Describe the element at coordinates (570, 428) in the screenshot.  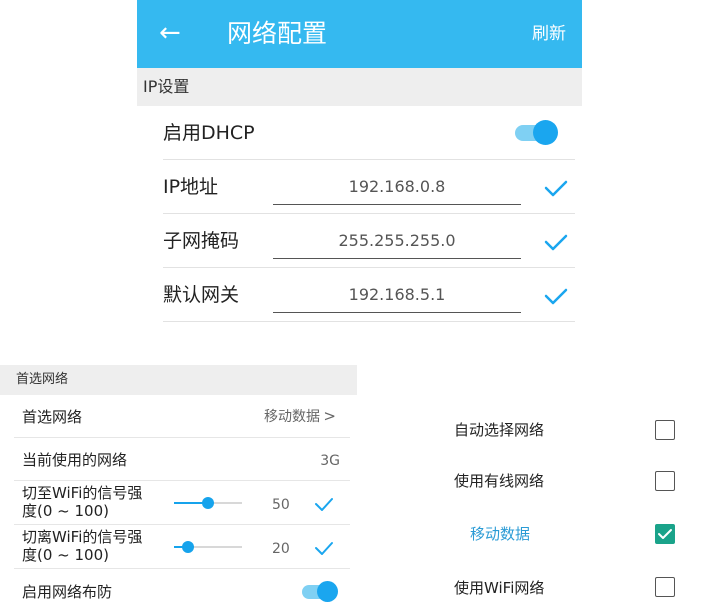
I see `option-auto-select: 自动选择网络` at that location.